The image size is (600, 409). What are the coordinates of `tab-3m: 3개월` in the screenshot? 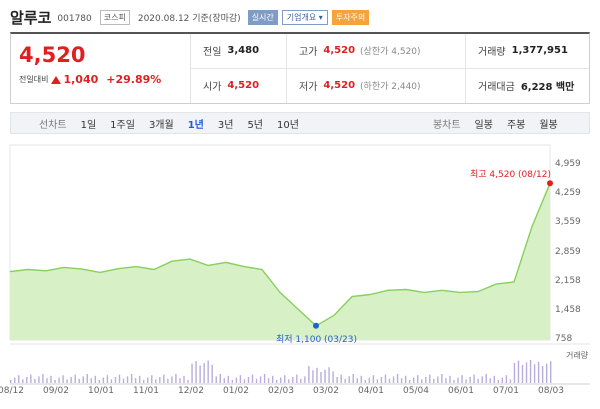 It's located at (161, 123).